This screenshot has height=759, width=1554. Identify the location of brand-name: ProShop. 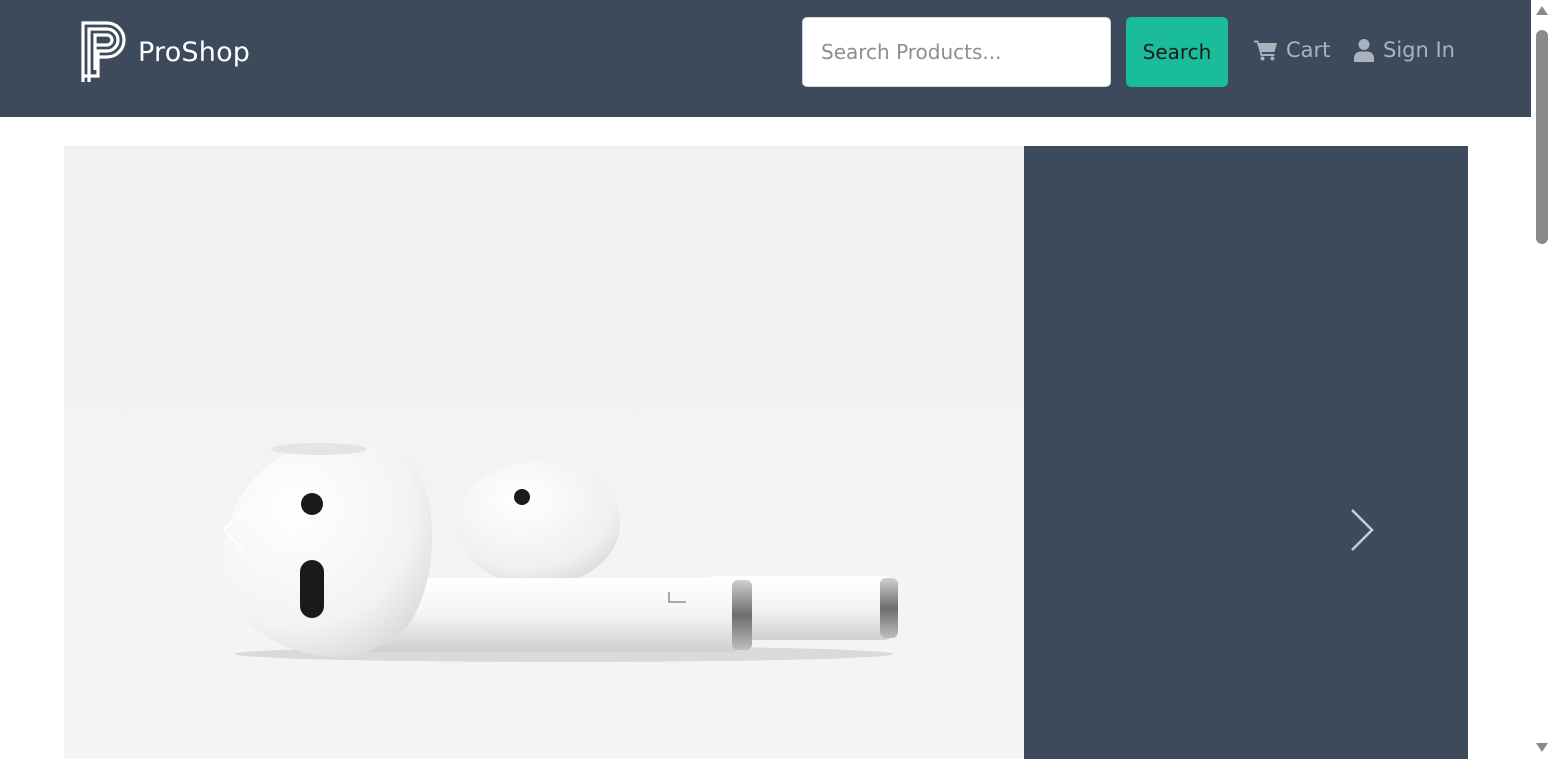
(194, 52).